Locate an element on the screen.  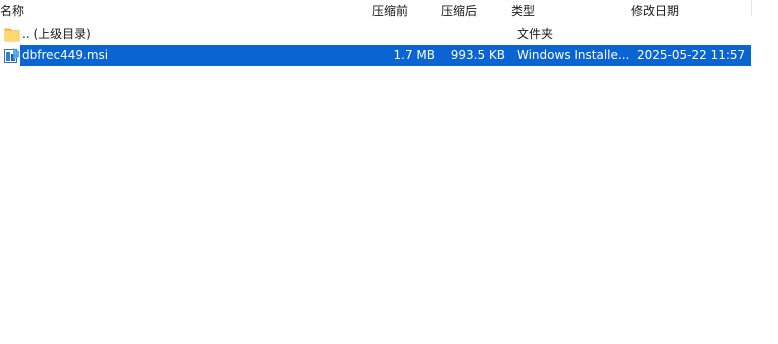
file-name: dbfrec449.msi is located at coordinates (65, 55).